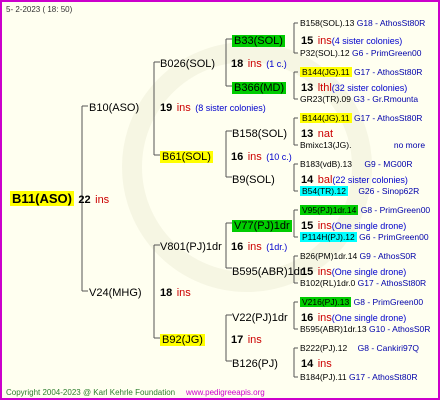 The width and height of the screenshot is (440, 400). I want to click on gen1-node: B10(ASO), so click(114, 107).